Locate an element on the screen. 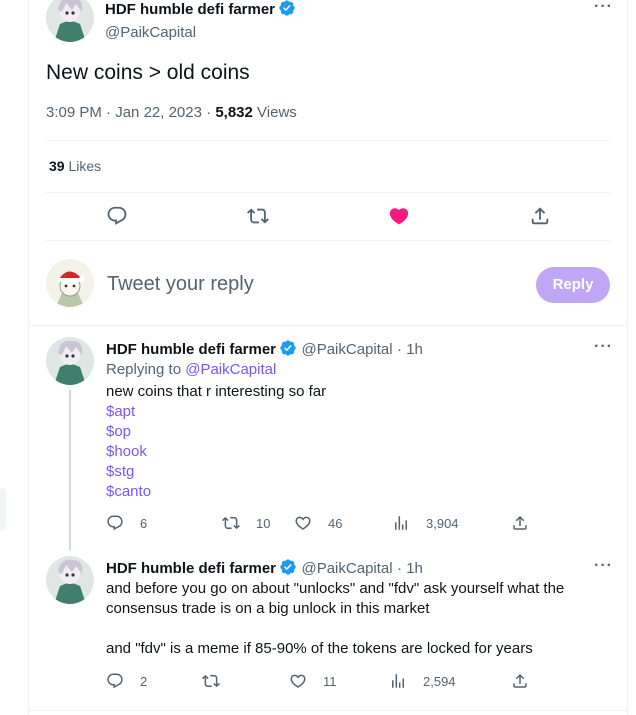 The height and width of the screenshot is (715, 636). replying-to: Replying to @PaikCapital is located at coordinates (191, 369).